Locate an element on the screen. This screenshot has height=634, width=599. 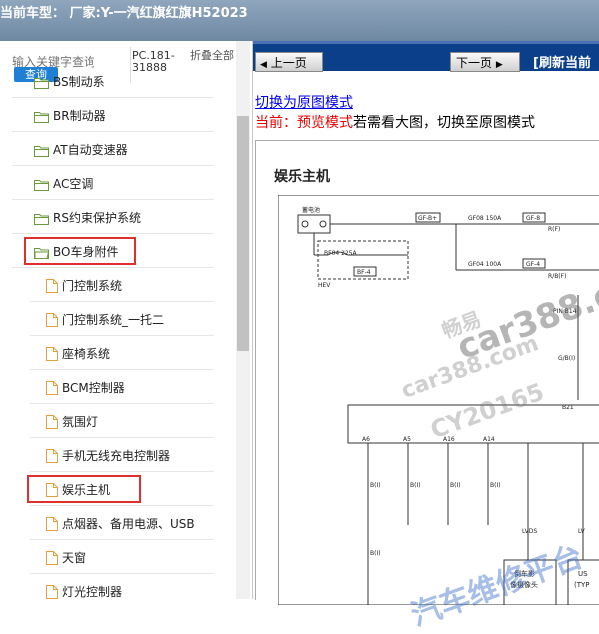
tree-item-label: 手机无线充电控制器 is located at coordinates (116, 456).